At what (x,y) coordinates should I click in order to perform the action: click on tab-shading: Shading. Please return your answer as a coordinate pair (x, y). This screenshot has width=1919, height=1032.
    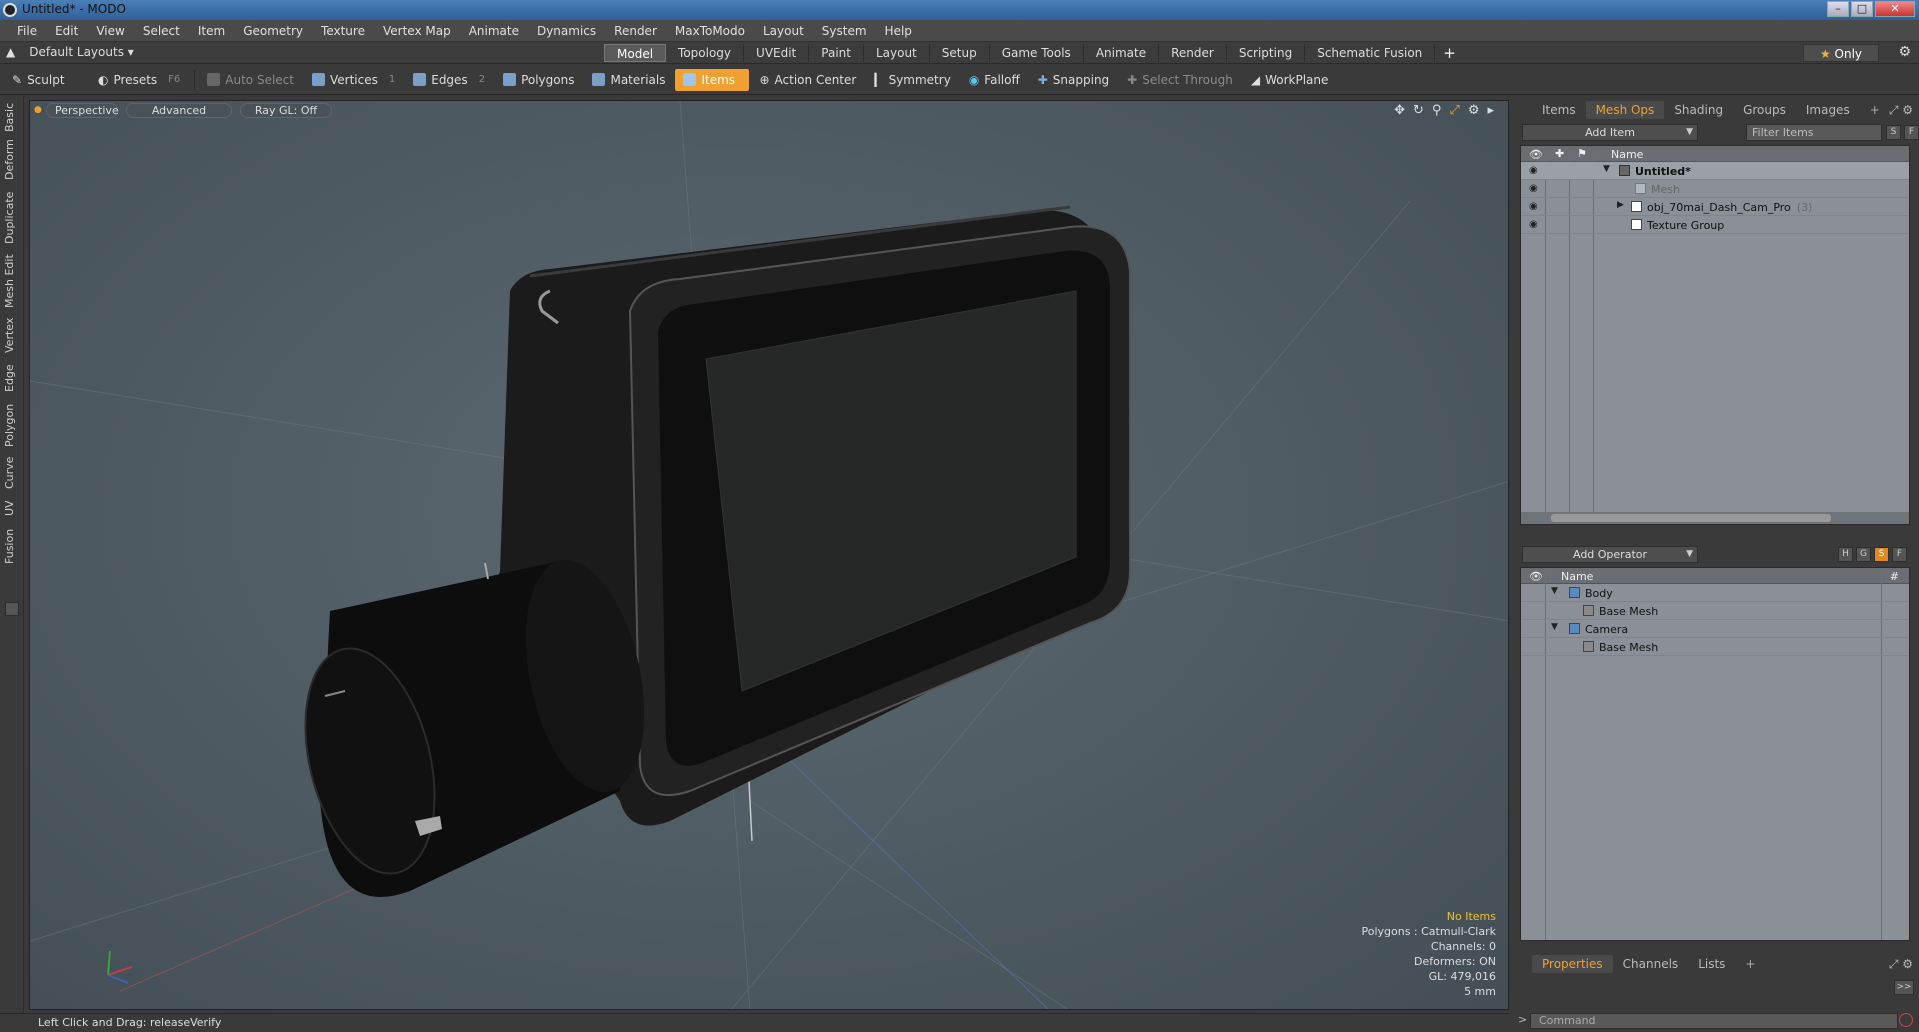
    Looking at the image, I should click on (1698, 110).